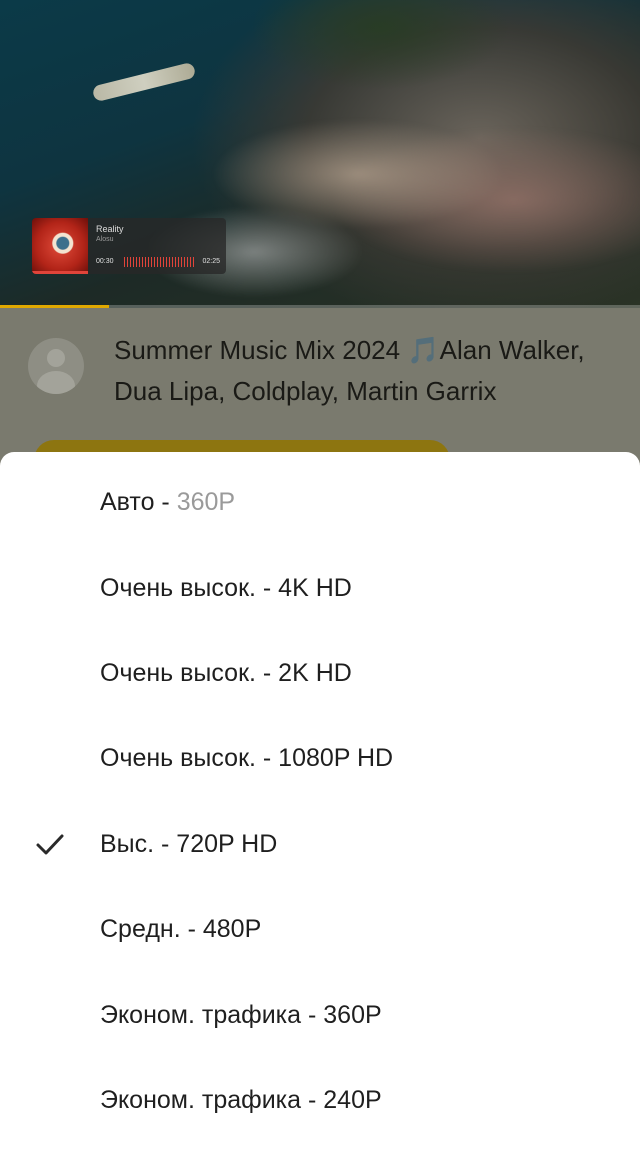  I want to click on mini-track-title: Reality, so click(110, 229).